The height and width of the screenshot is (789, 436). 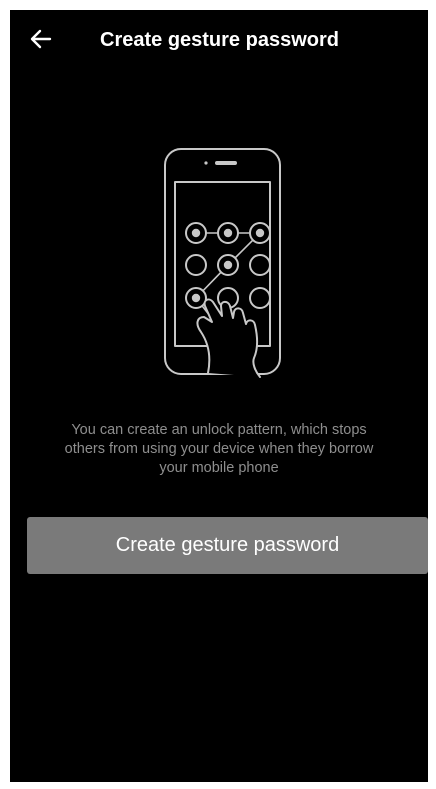 I want to click on create-gesture-password-button: Create gesture password, so click(x=227, y=545).